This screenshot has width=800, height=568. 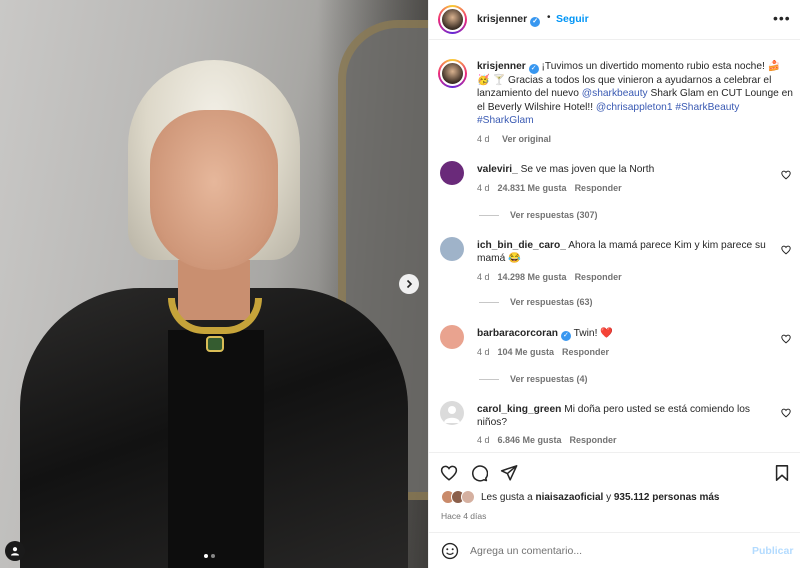 I want to click on photo-top, so click(x=216, y=449).